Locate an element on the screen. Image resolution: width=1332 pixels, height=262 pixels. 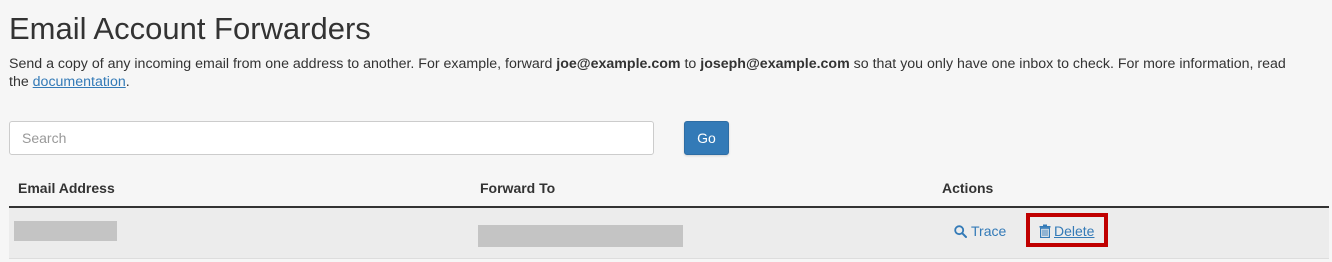
description-text-2: to is located at coordinates (690, 64).